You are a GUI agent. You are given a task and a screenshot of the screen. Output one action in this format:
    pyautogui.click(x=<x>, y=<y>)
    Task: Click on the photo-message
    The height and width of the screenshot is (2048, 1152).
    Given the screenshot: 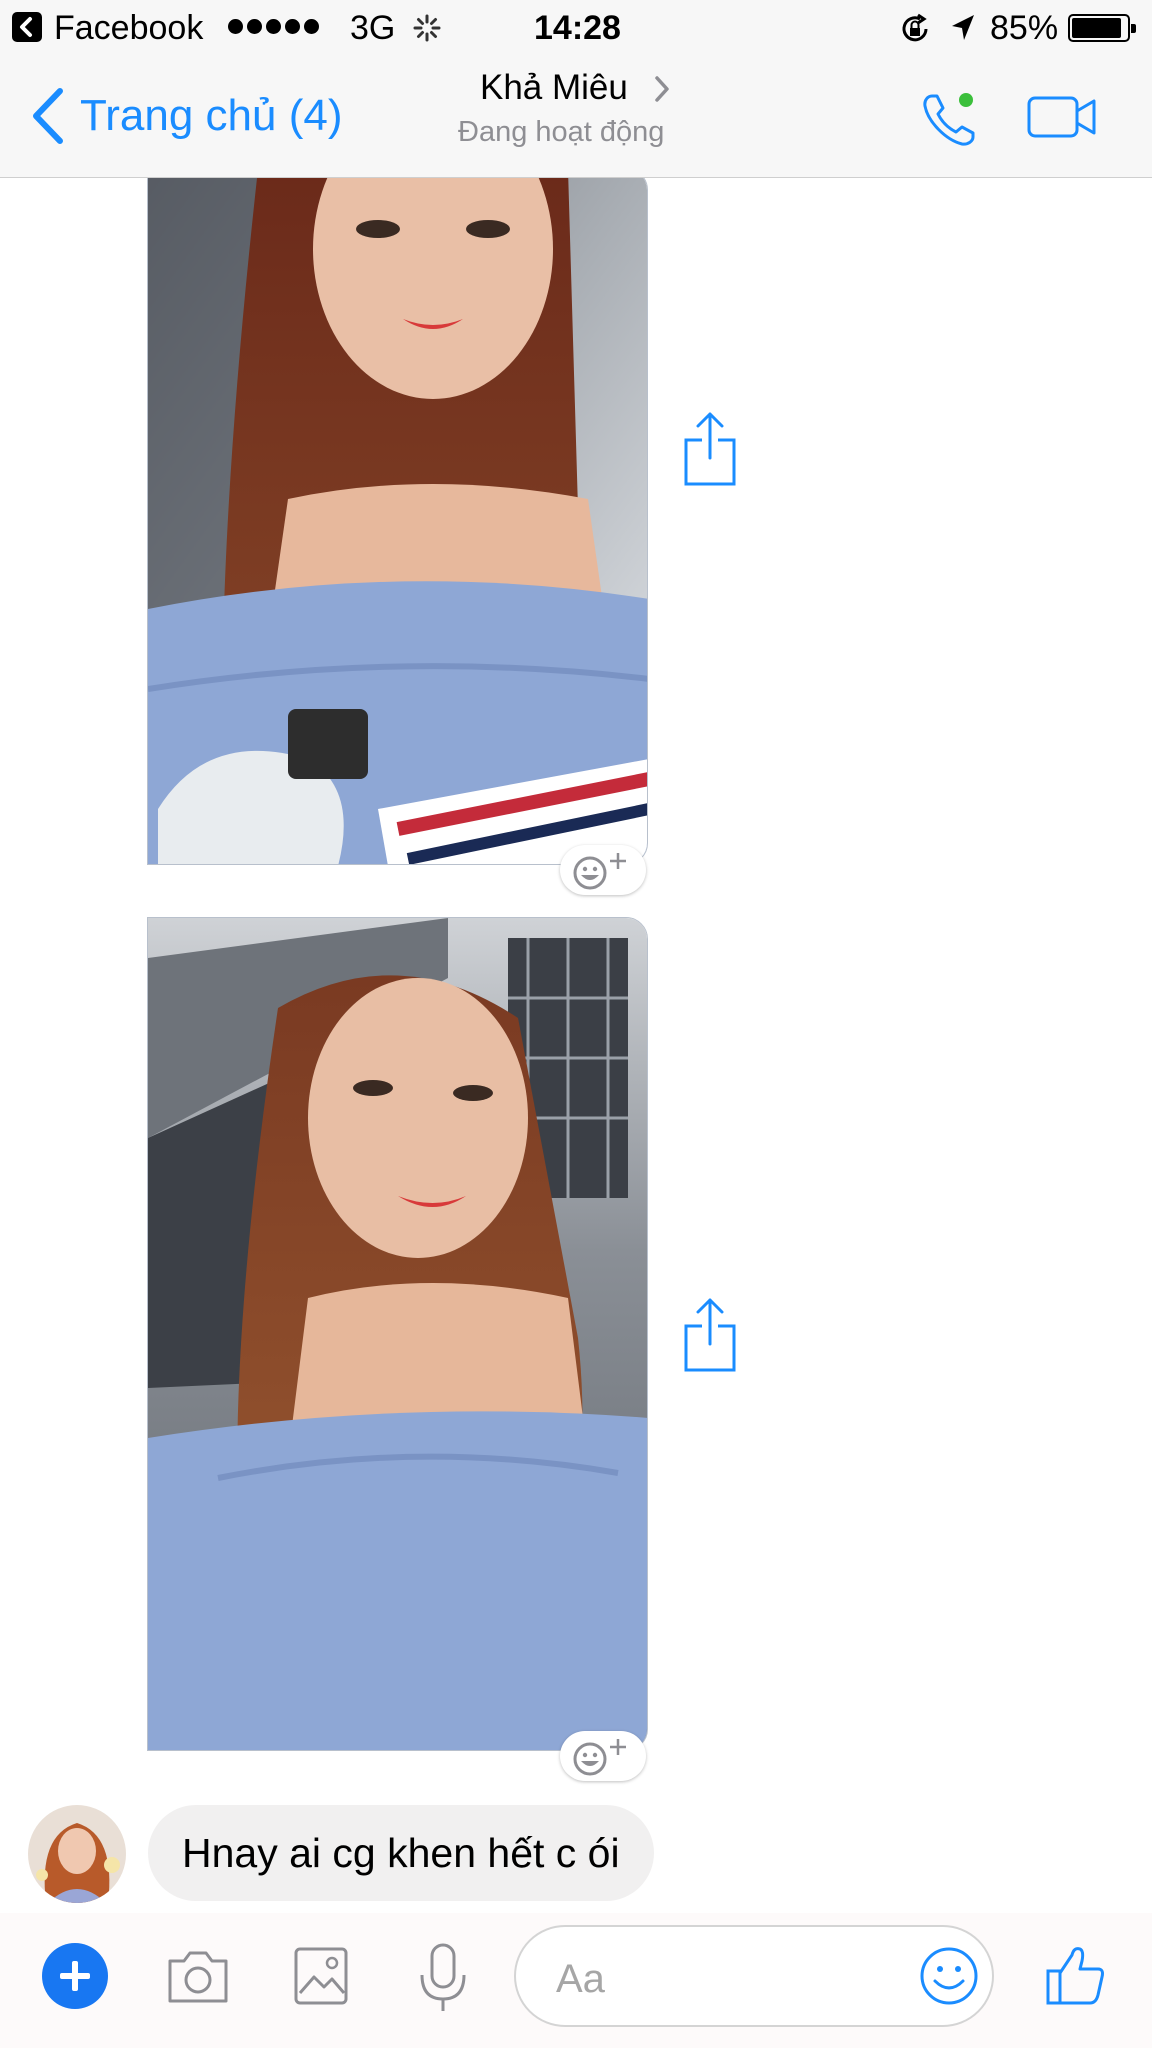 What is the action you would take?
    pyautogui.click(x=397, y=521)
    